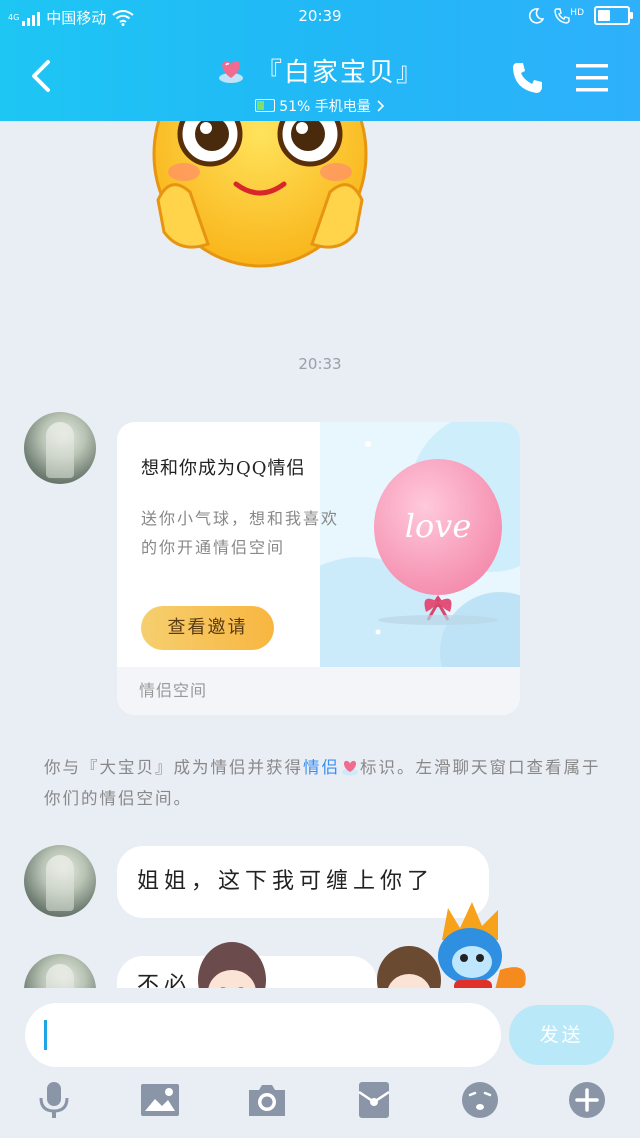  Describe the element at coordinates (438, 526) in the screenshot. I see `balloon-text: love` at that location.